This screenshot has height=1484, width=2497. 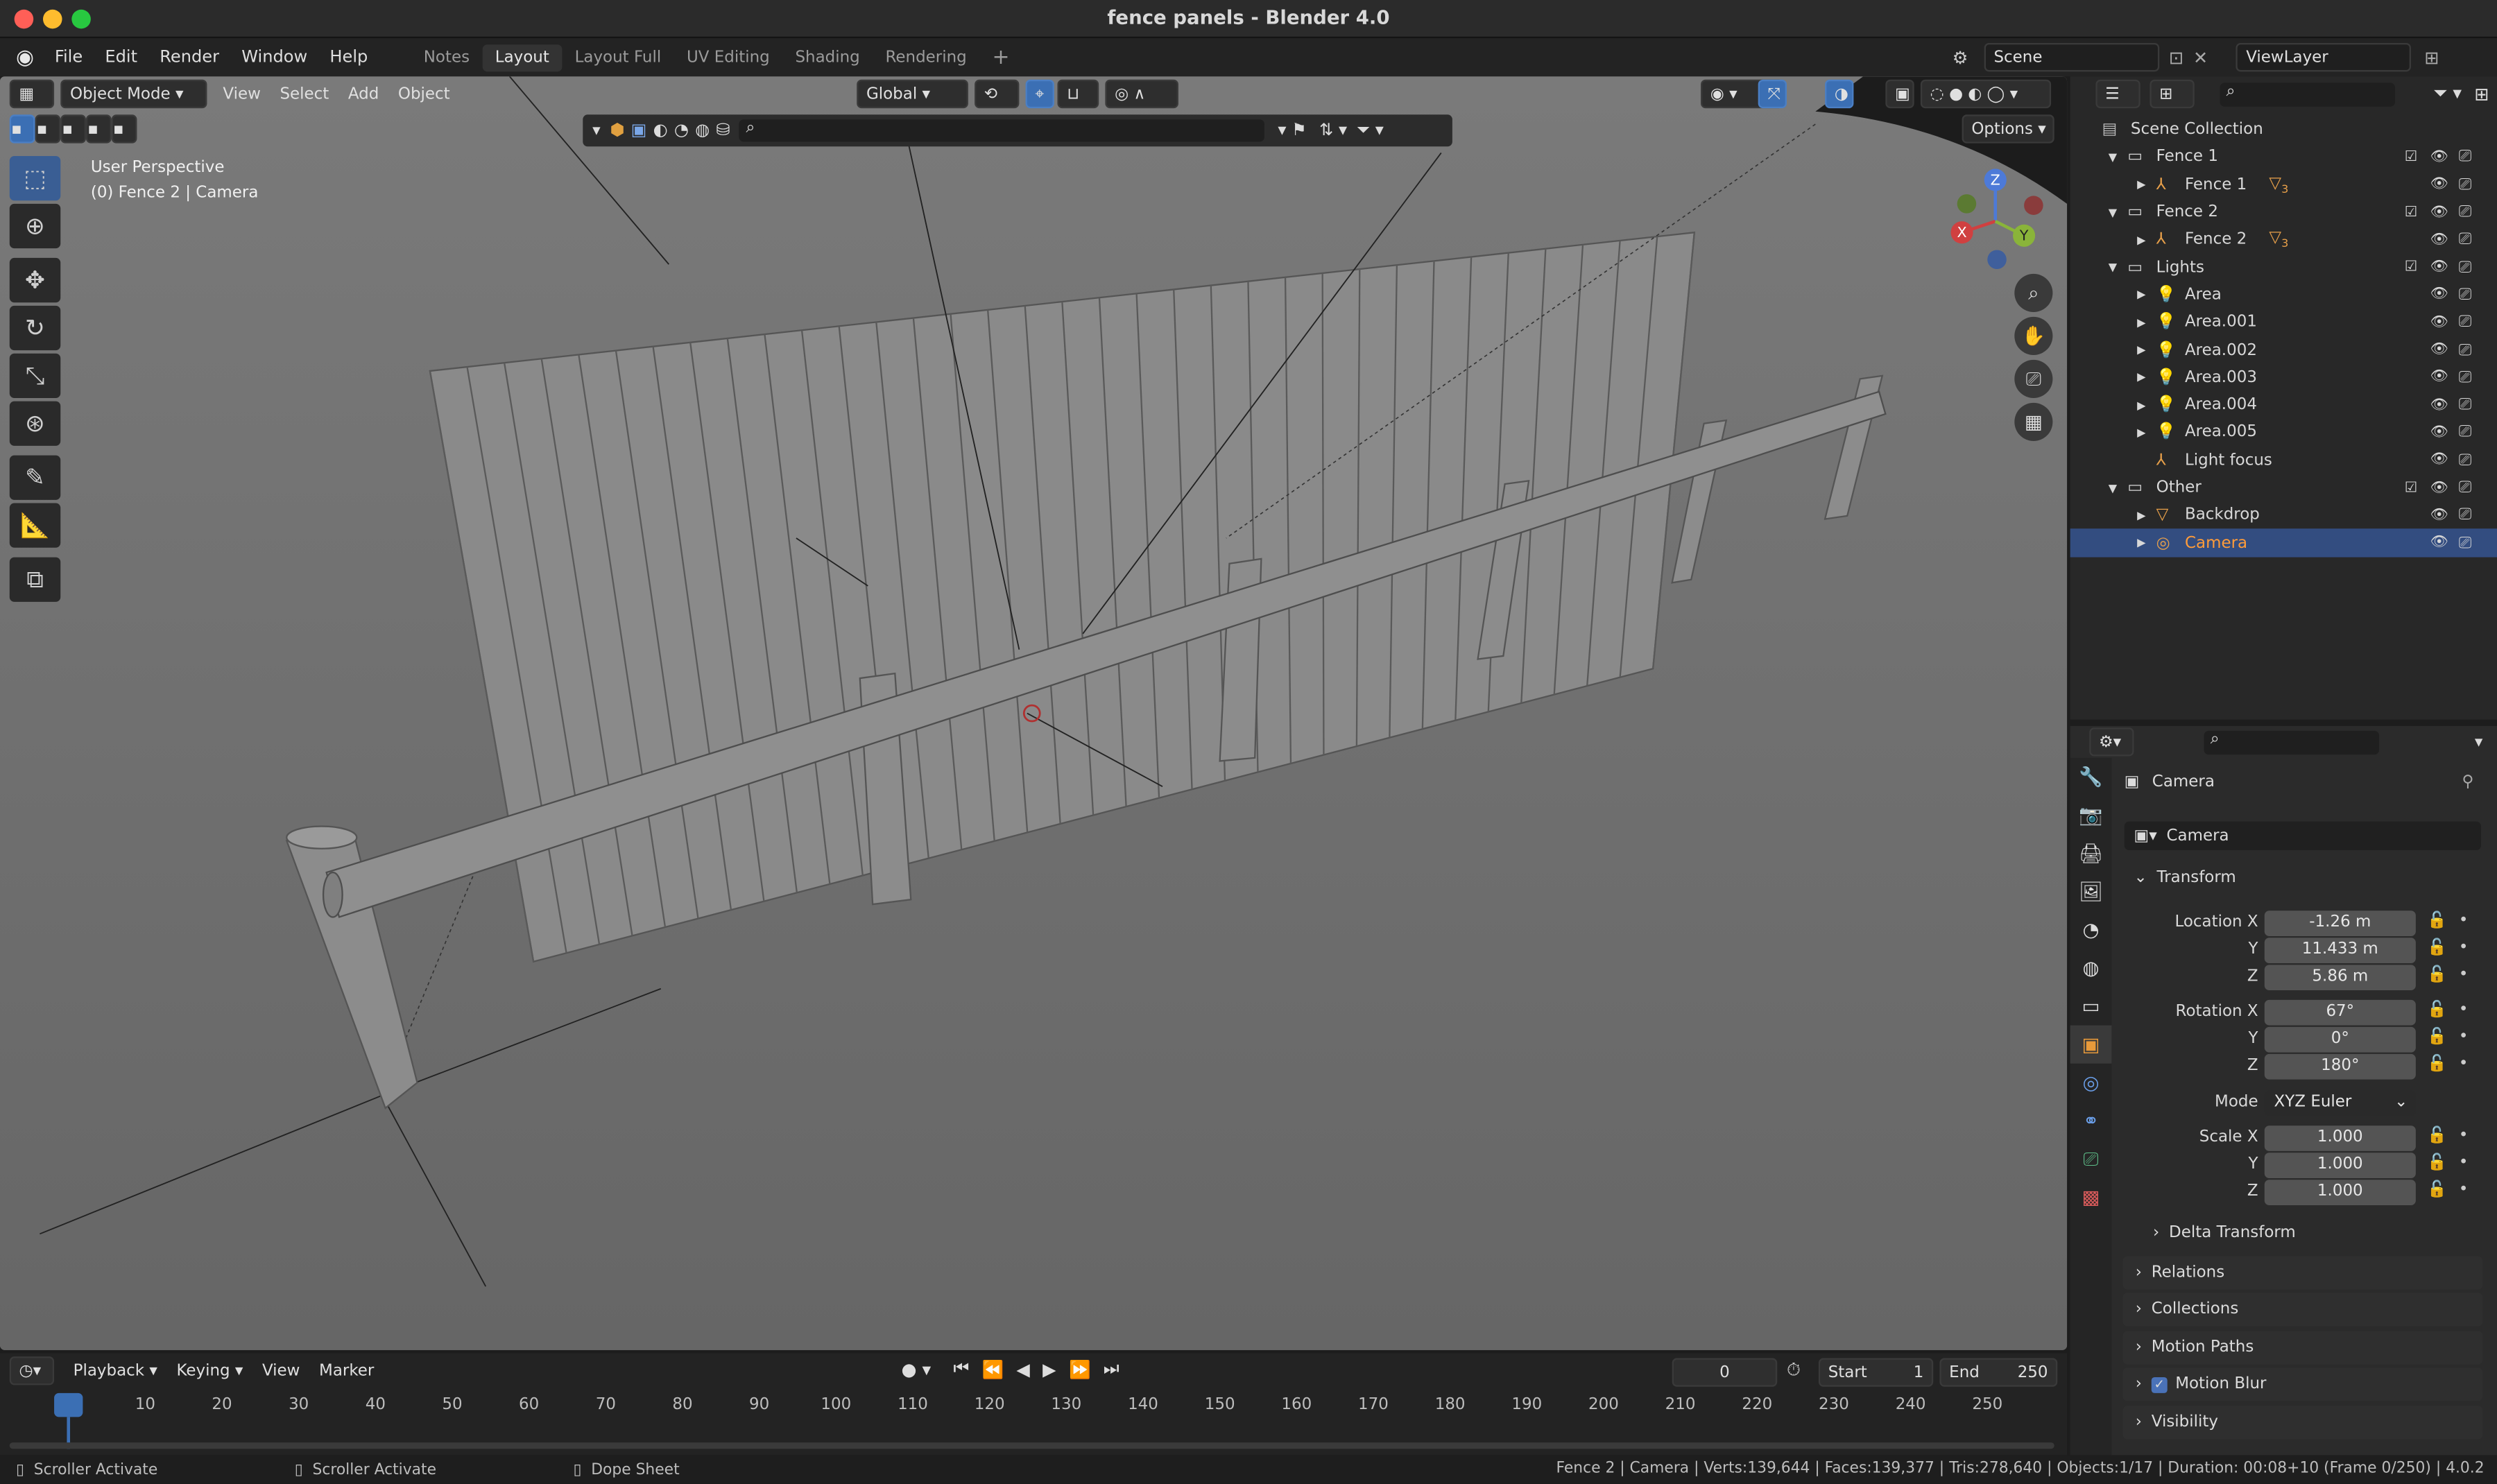 What do you see at coordinates (2340, 978) in the screenshot?
I see `location-z-field: 5.86 m` at bounding box center [2340, 978].